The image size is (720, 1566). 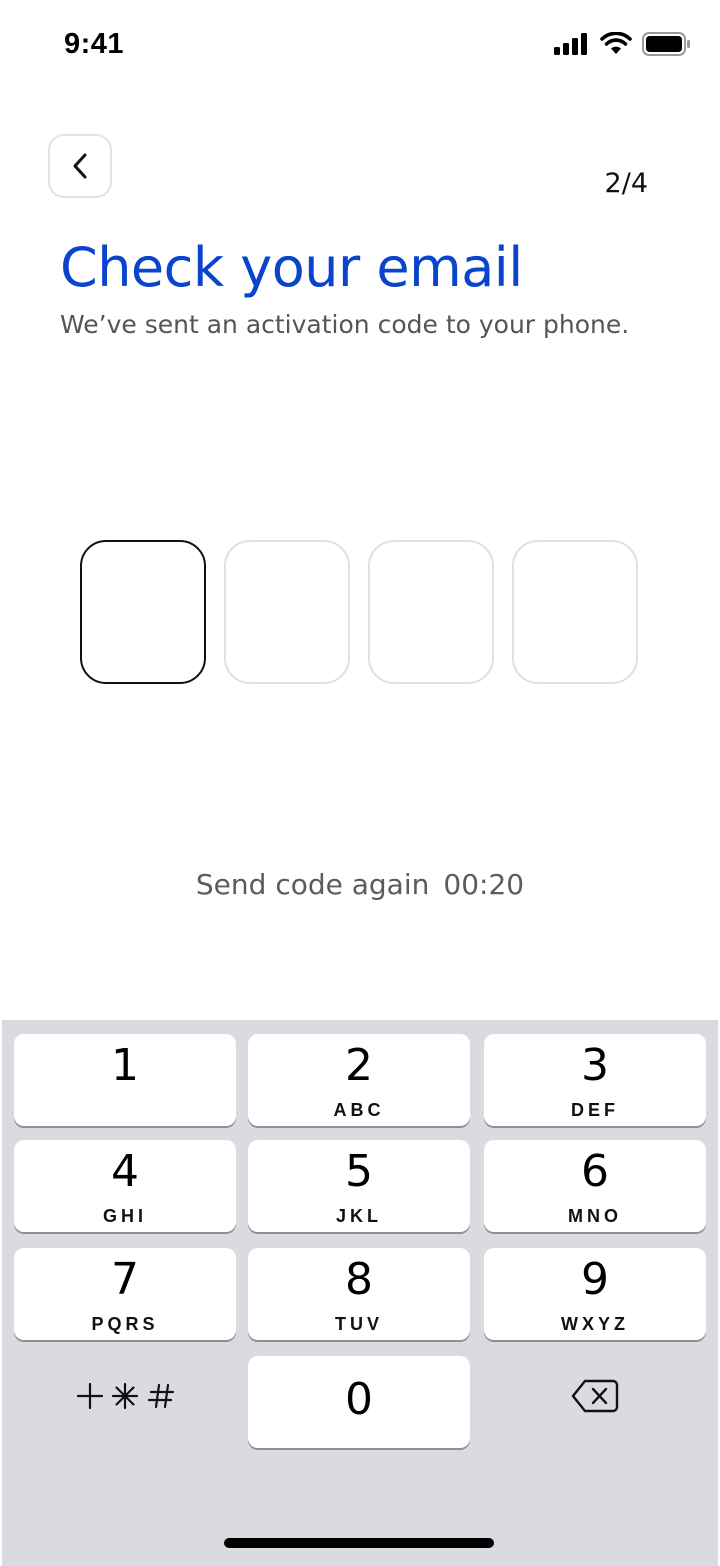 What do you see at coordinates (359, 1110) in the screenshot?
I see `key-letters: ABC` at bounding box center [359, 1110].